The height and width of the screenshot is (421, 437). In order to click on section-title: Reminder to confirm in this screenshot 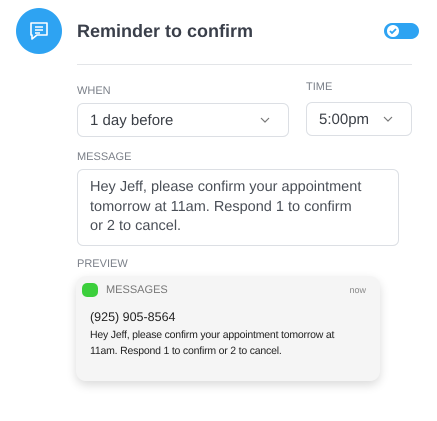, I will do `click(165, 31)`.